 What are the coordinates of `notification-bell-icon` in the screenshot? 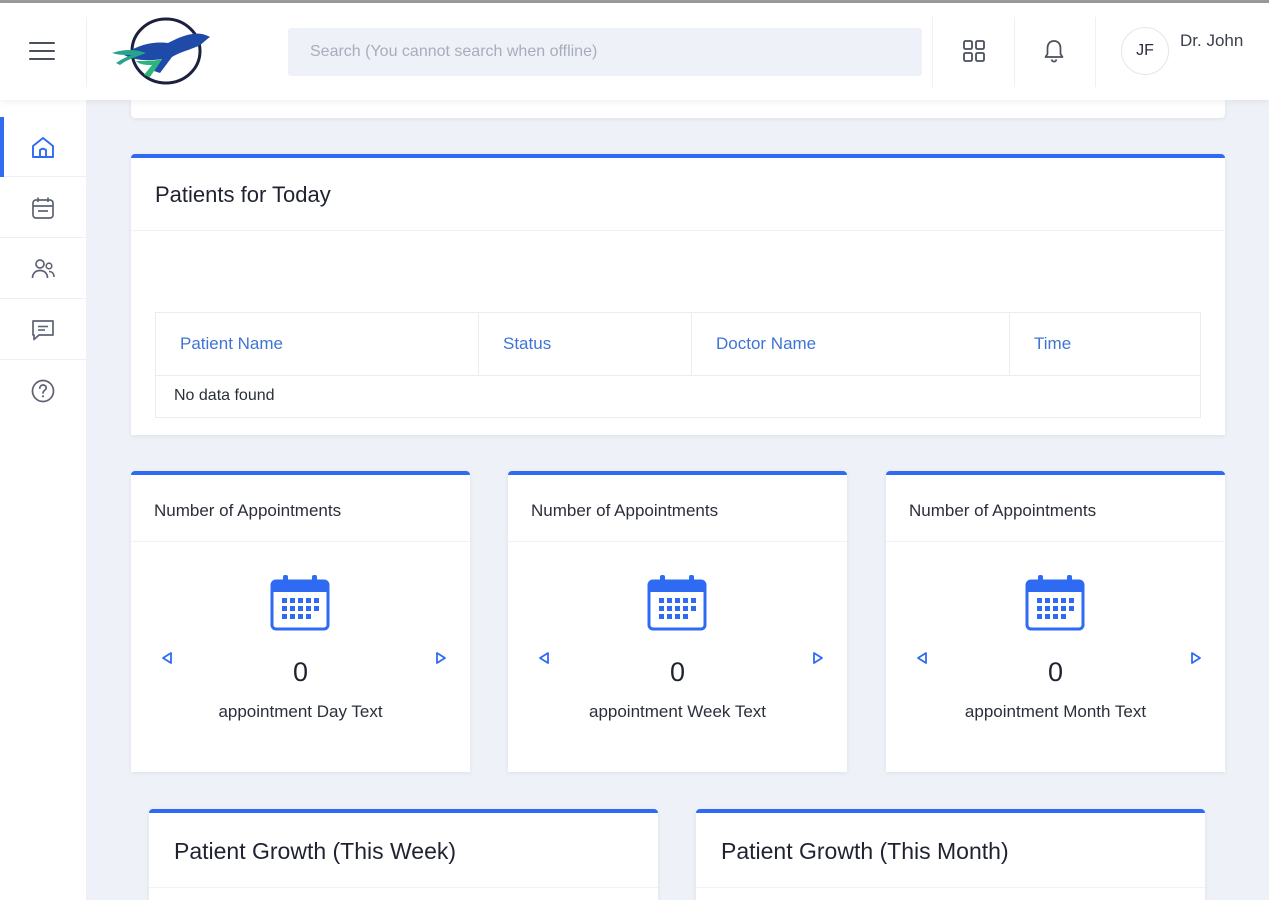 It's located at (1054, 51).